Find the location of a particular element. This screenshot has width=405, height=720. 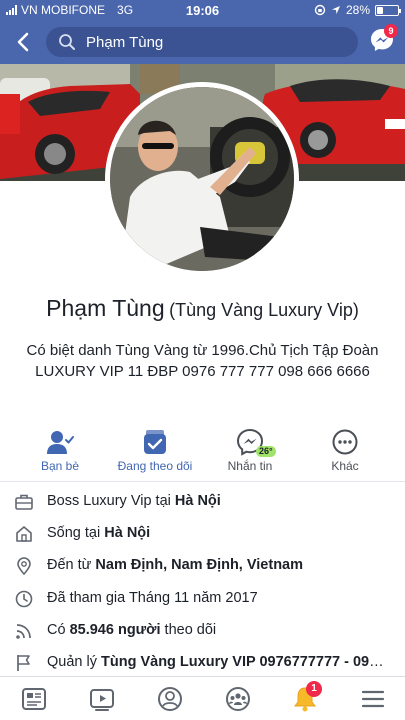

profile-avatar is located at coordinates (202, 179).